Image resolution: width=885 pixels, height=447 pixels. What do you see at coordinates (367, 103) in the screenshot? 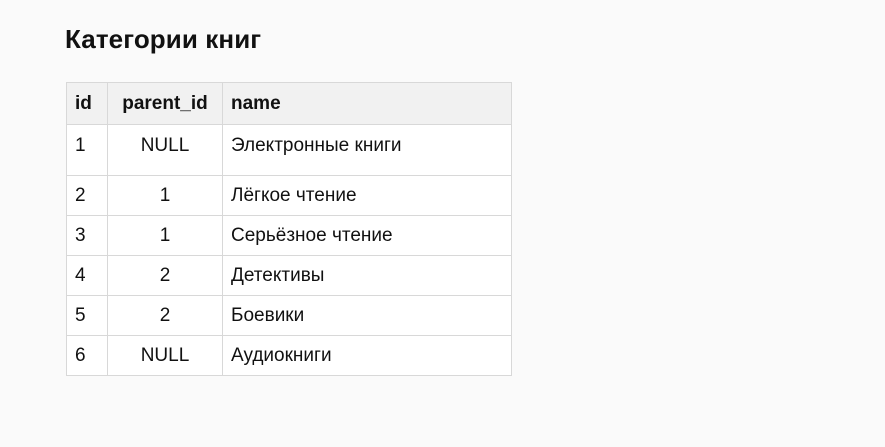
I see `column-header-name: name` at bounding box center [367, 103].